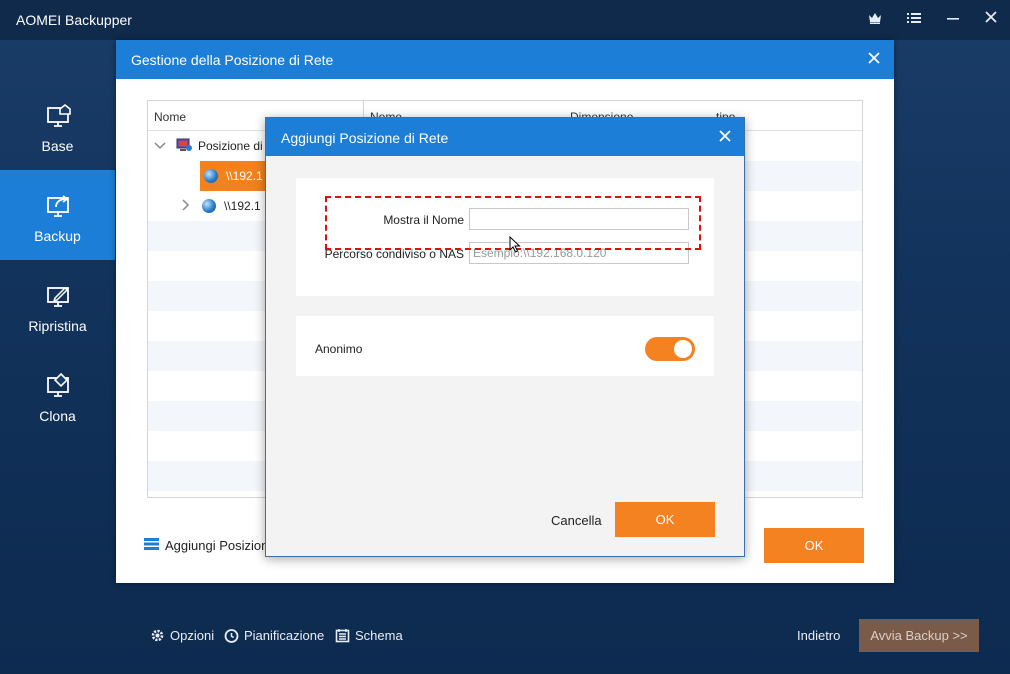 This screenshot has width=1010, height=674. What do you see at coordinates (57, 146) in the screenshot?
I see `sidebar-item-label: Base` at bounding box center [57, 146].